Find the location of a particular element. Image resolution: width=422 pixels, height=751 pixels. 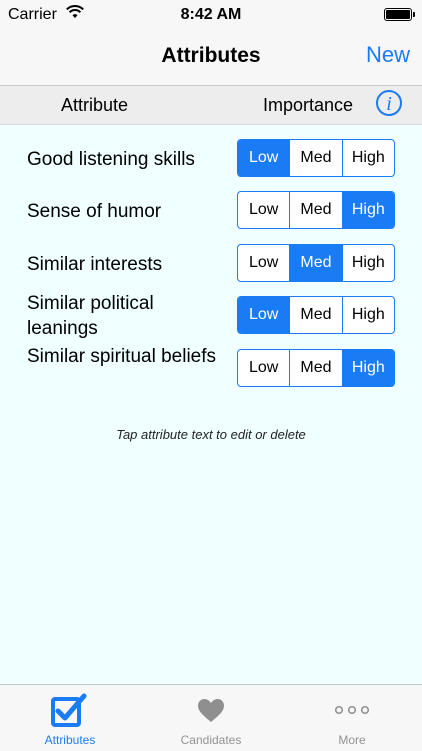

attribute-column-header: Attribute is located at coordinates (95, 105).